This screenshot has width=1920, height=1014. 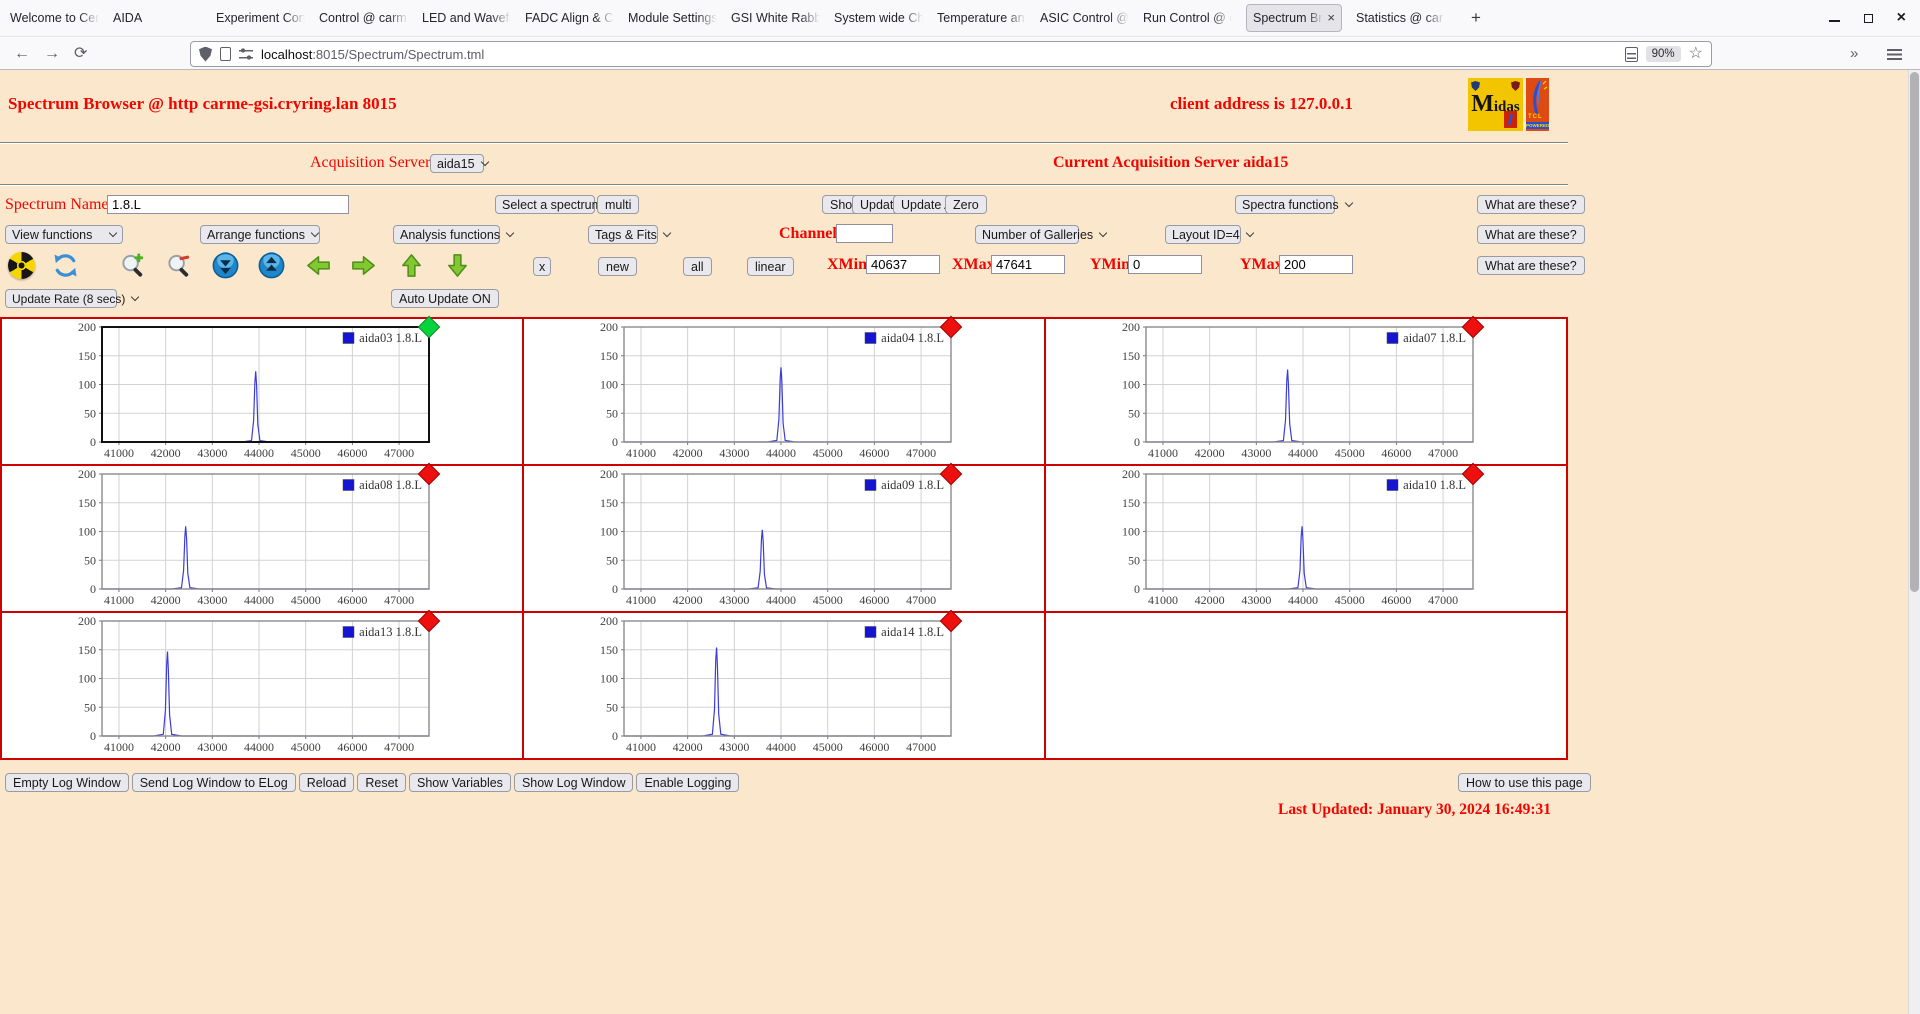 What do you see at coordinates (641, 600) in the screenshot?
I see `svg-text: 41000` at bounding box center [641, 600].